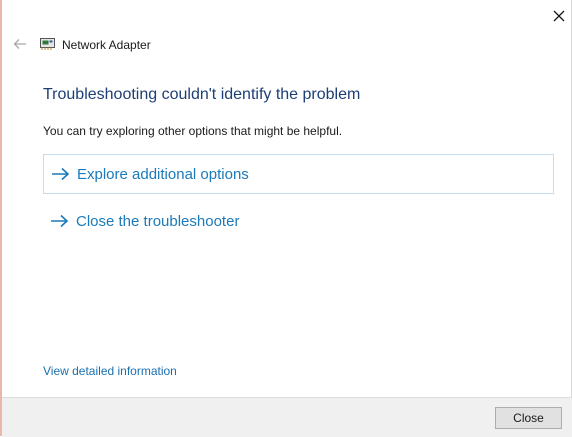 The width and height of the screenshot is (572, 437). What do you see at coordinates (528, 418) in the screenshot?
I see `close-button: Close` at bounding box center [528, 418].